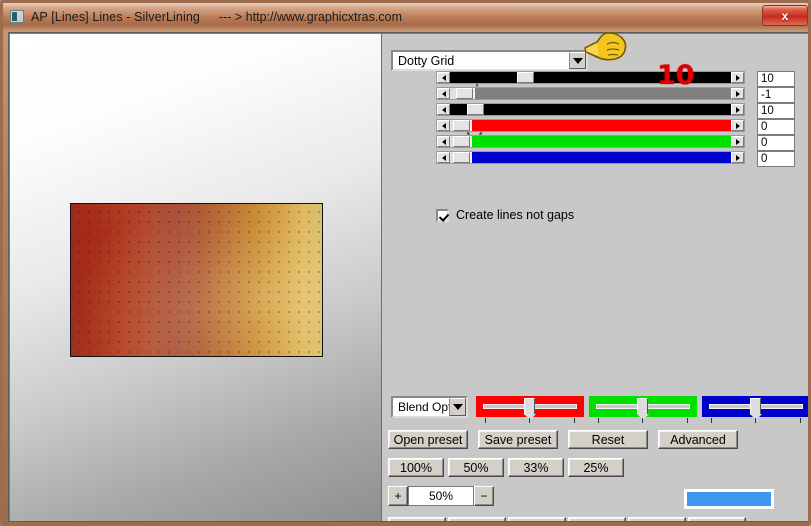 This screenshot has height=526, width=811. I want to click on slider-color-blue, so click(590, 157).